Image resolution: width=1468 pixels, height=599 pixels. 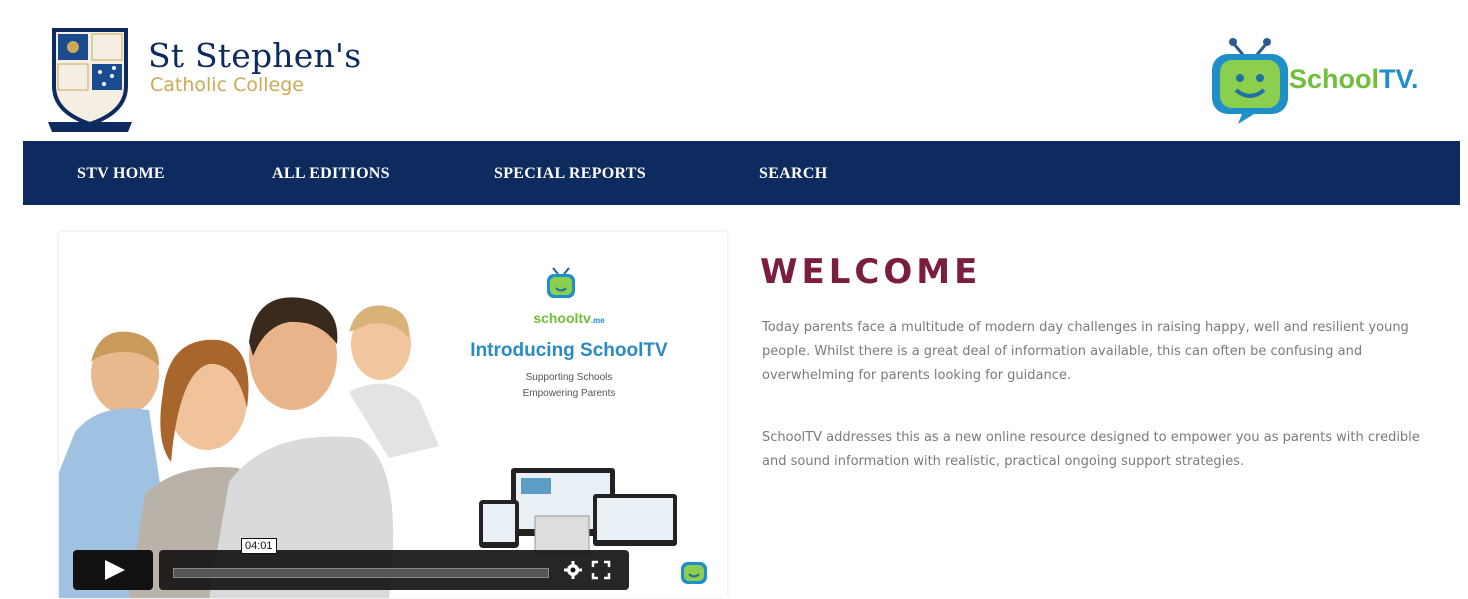 I want to click on promo-headline: Introducing SchoolTV, so click(x=569, y=350).